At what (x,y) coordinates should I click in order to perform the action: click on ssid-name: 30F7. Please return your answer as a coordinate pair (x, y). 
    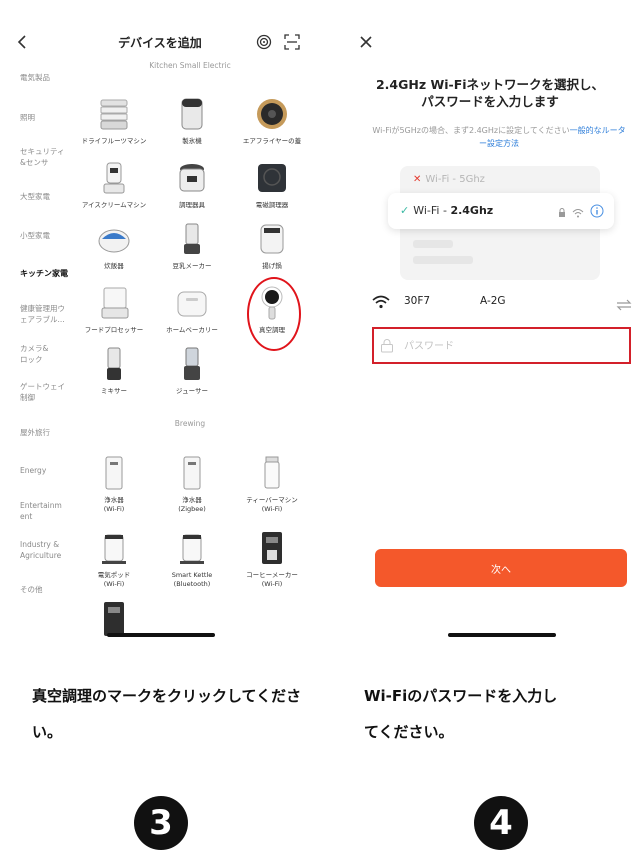
    Looking at the image, I should click on (417, 301).